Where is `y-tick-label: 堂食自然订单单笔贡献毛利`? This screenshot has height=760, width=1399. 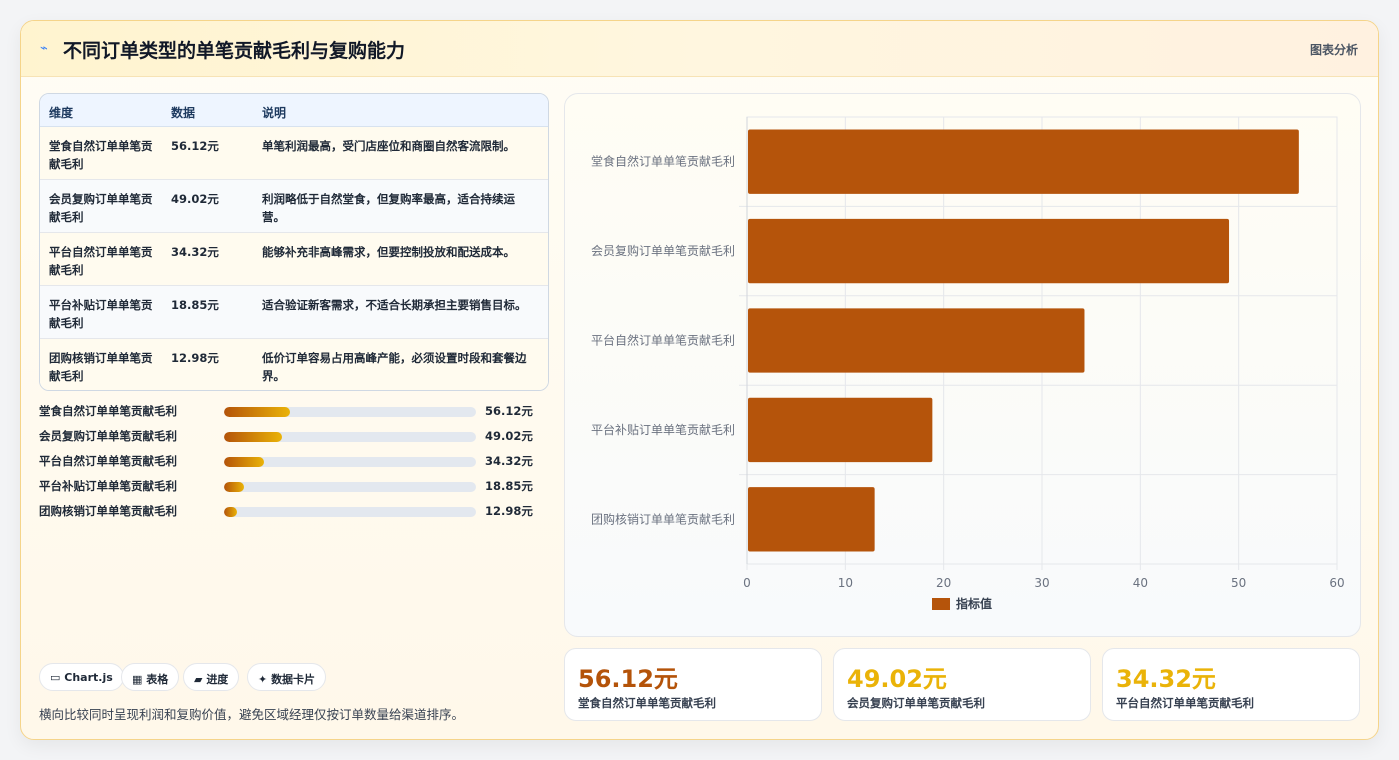 y-tick-label: 堂食自然订单单笔贡献毛利 is located at coordinates (663, 161).